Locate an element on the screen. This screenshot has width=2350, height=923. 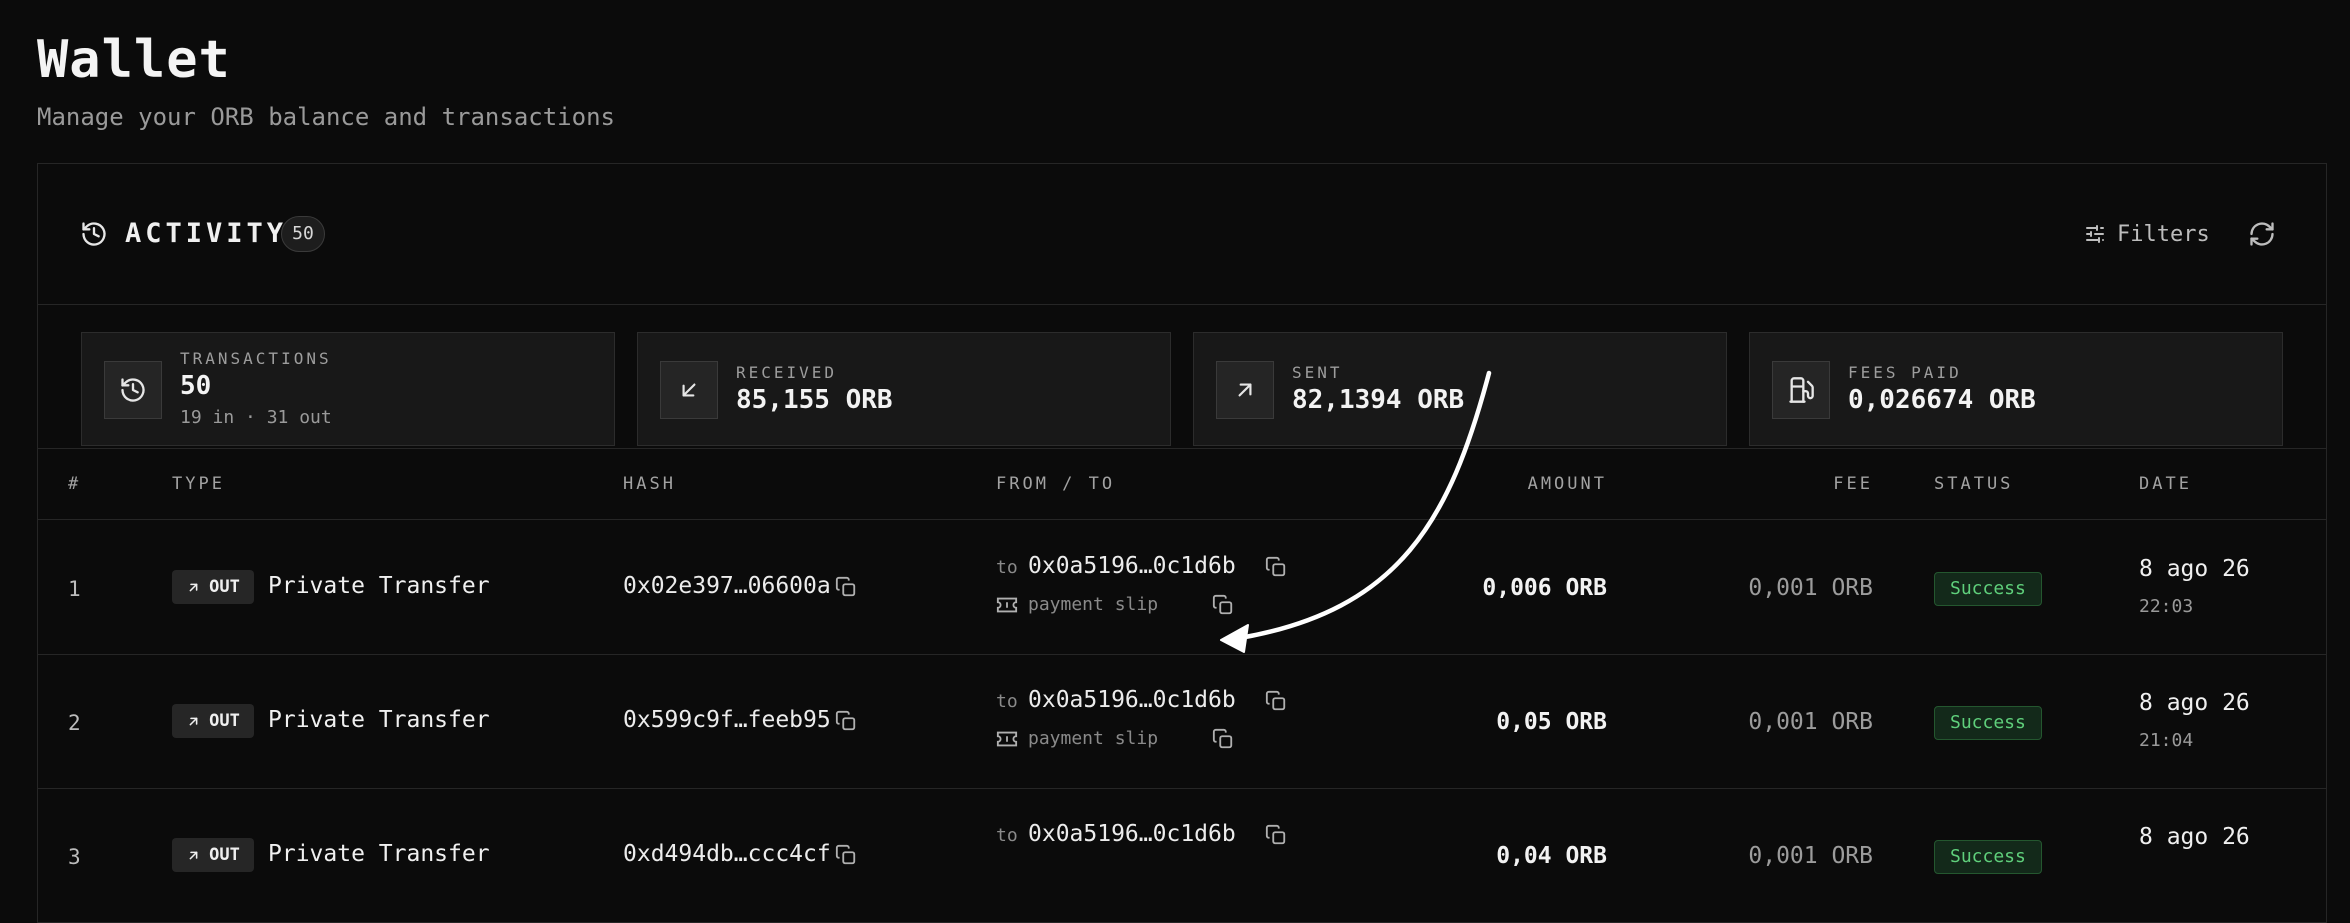
row-number: 3 is located at coordinates (74, 857).